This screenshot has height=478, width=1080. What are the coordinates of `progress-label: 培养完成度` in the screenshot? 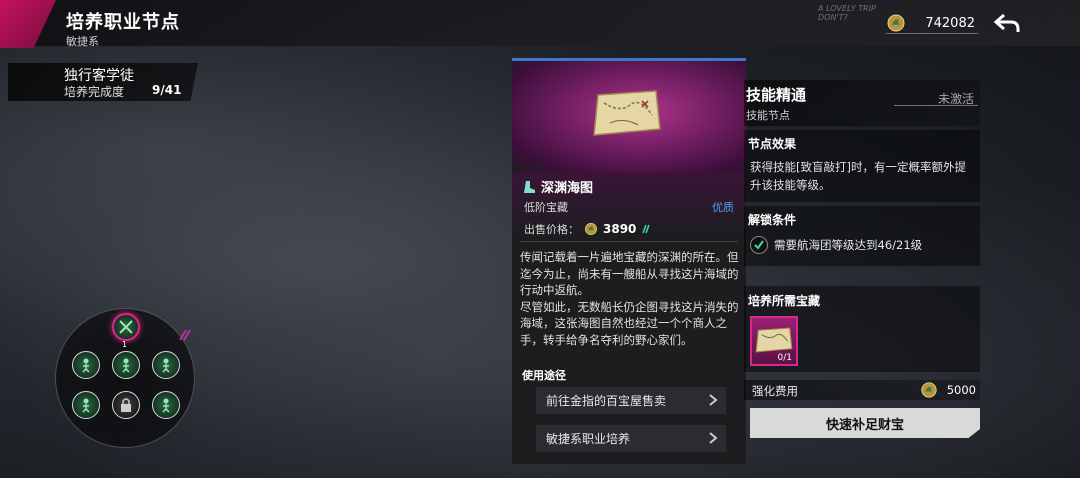 It's located at (94, 92).